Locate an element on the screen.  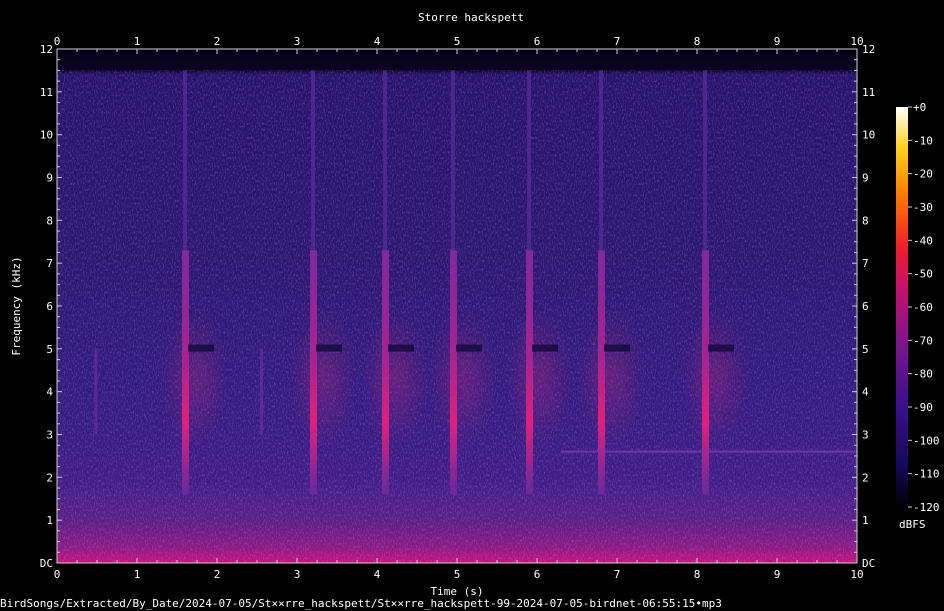
colorbar-tick-label: -40 is located at coordinates (923, 240).